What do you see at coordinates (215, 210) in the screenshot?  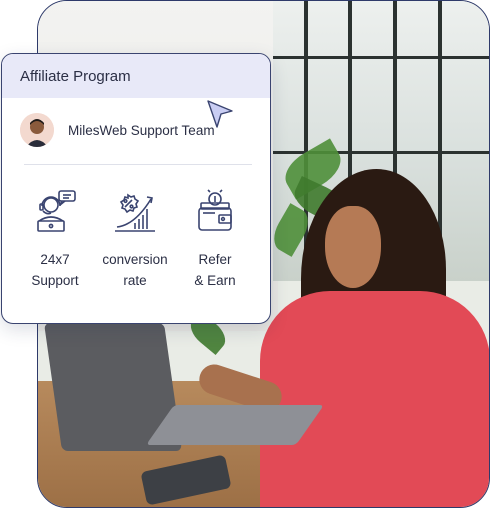 I see `wallet-coins-icon` at bounding box center [215, 210].